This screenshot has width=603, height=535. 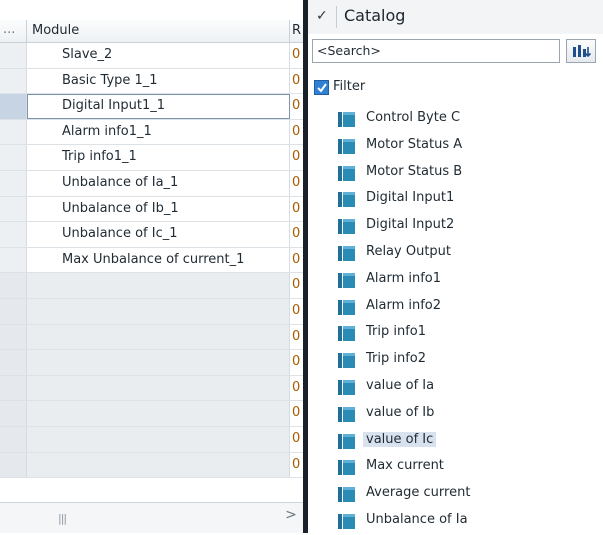 What do you see at coordinates (455, 333) in the screenshot?
I see `catalog-item: Trip info1` at bounding box center [455, 333].